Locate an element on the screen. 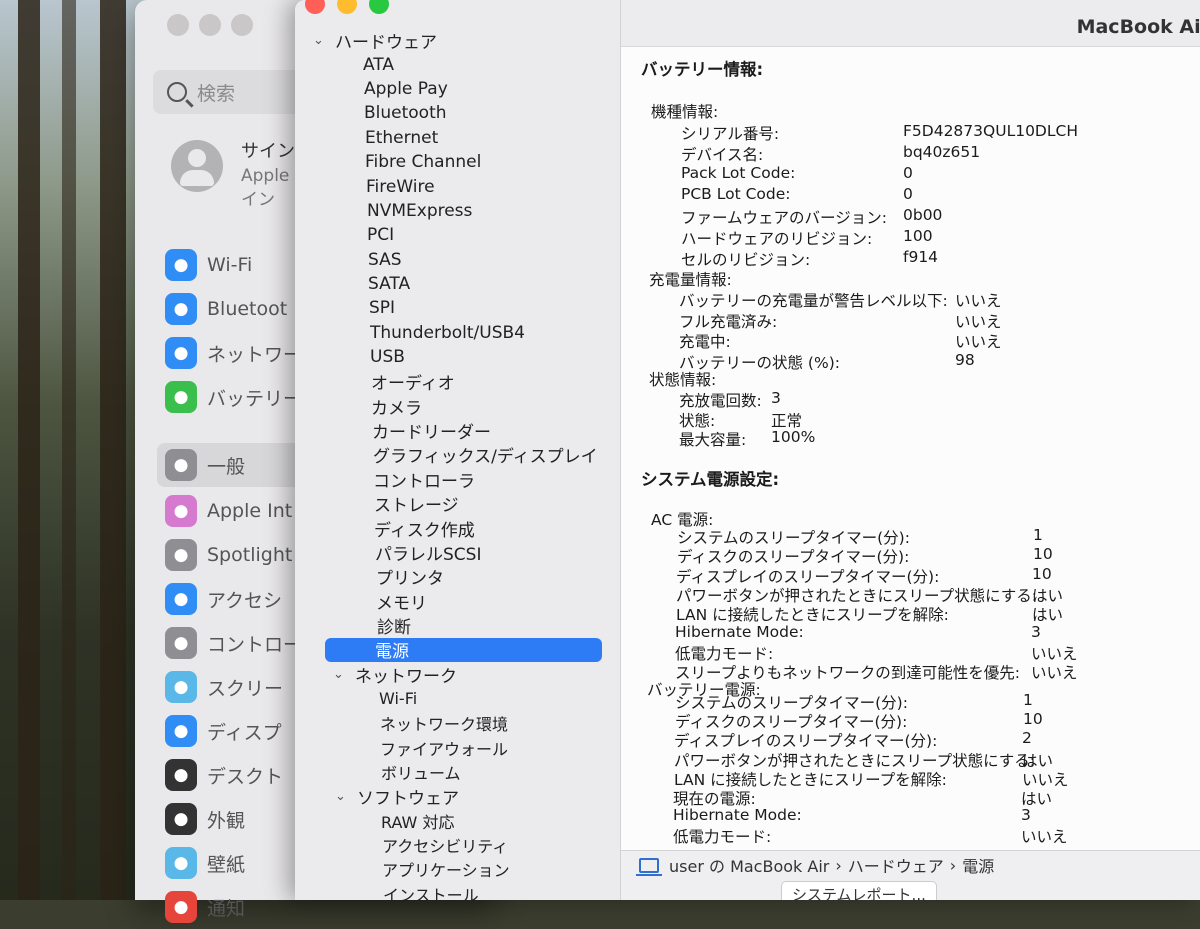 The height and width of the screenshot is (929, 1200). inactive-window-controls is located at coordinates (210, 25).